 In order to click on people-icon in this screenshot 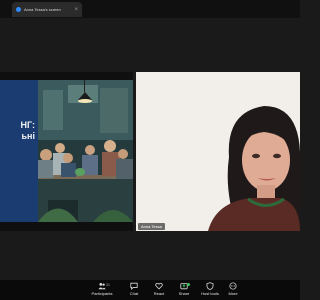, I will do `click(102, 286)`.